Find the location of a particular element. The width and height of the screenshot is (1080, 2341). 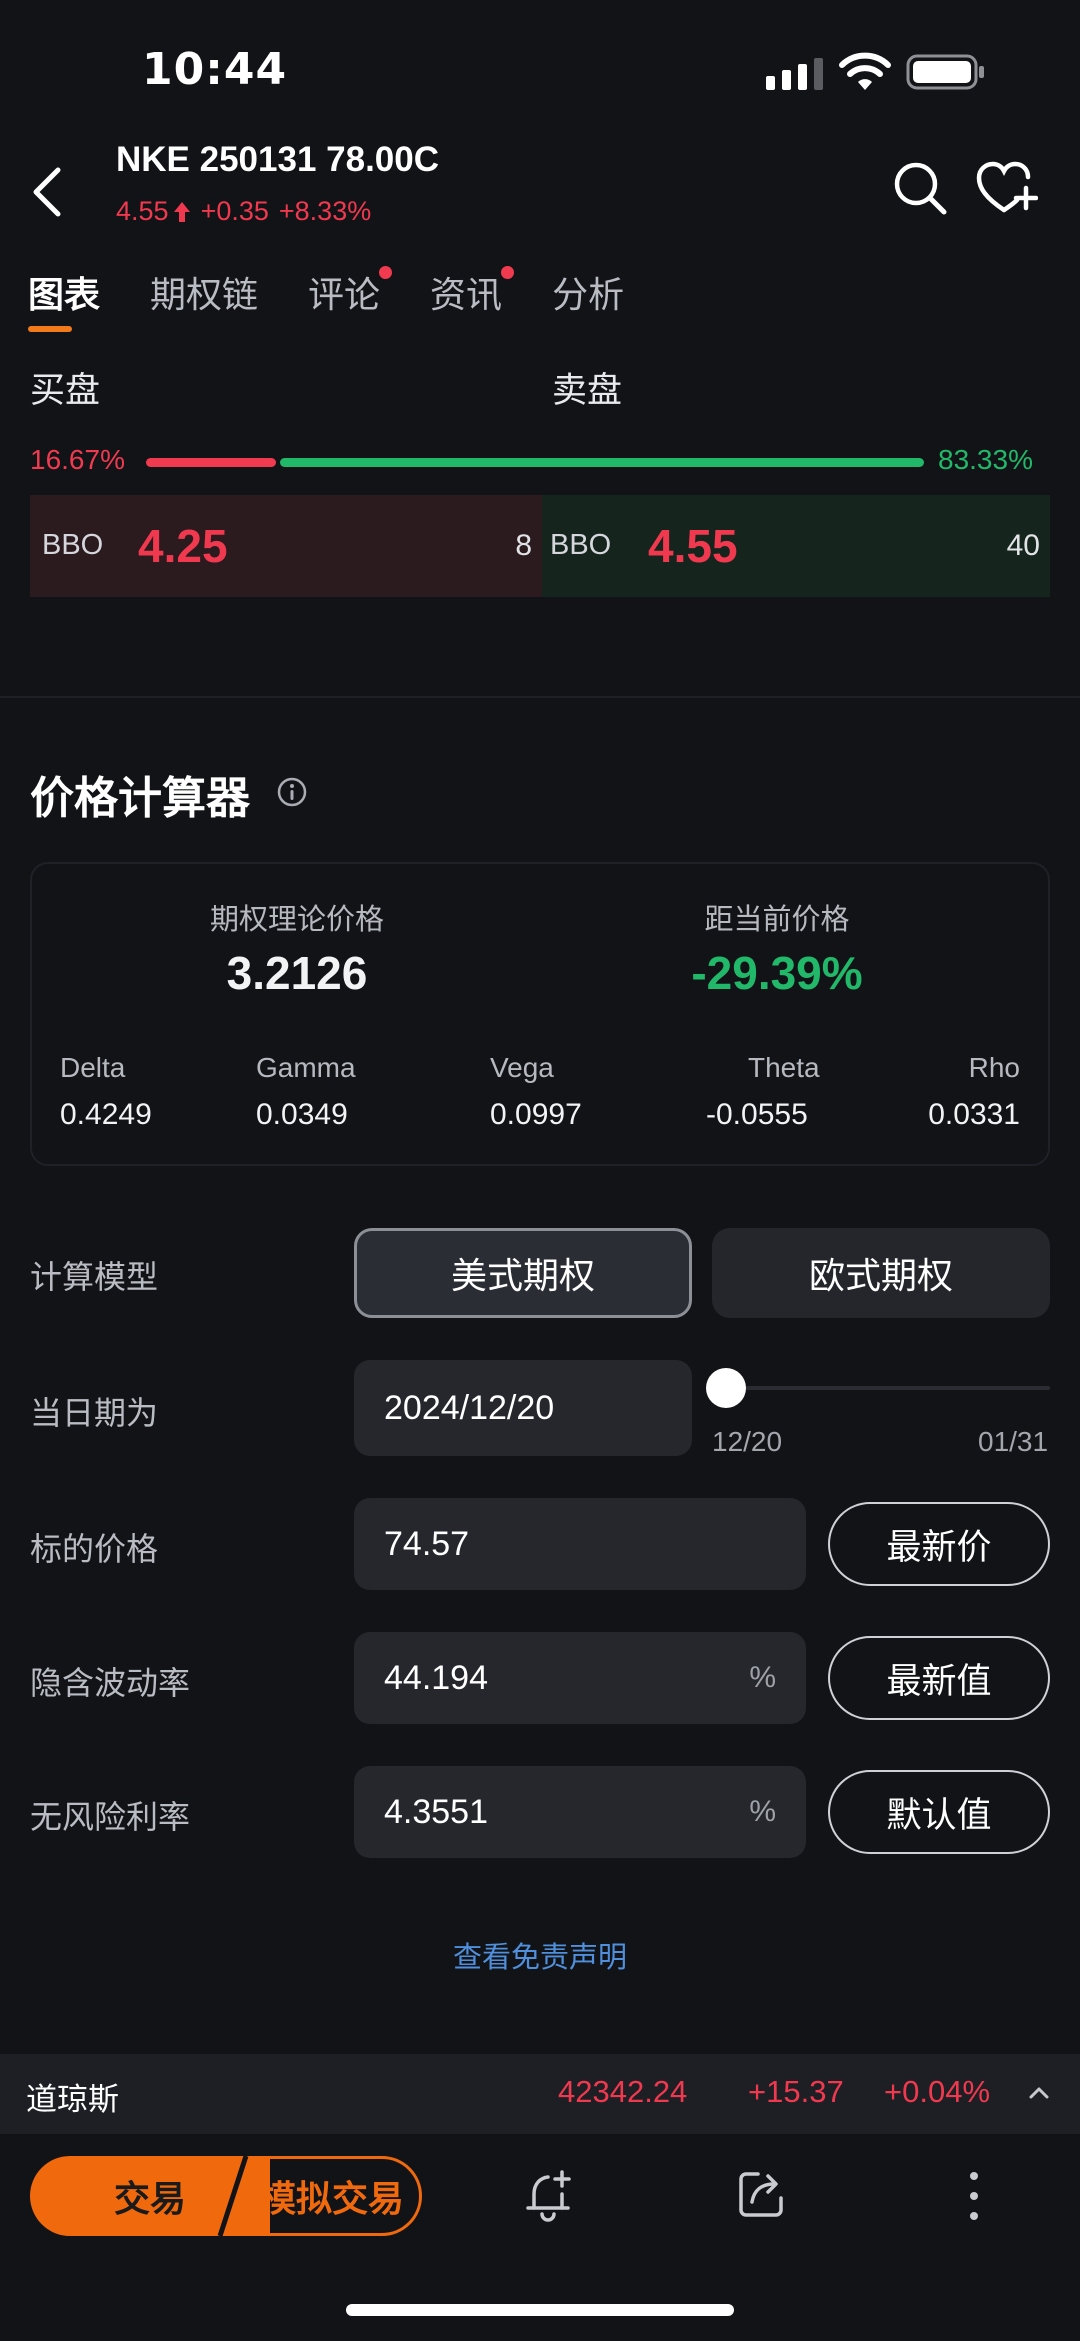

slider-max-label: 01/31 is located at coordinates (1013, 1441).